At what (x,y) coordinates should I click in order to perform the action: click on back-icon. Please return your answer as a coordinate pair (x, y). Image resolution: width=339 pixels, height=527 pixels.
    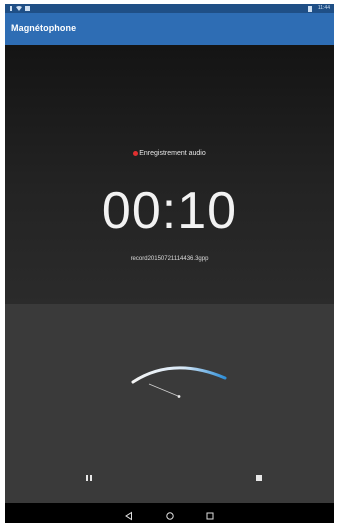
    Looking at the image, I should click on (128, 516).